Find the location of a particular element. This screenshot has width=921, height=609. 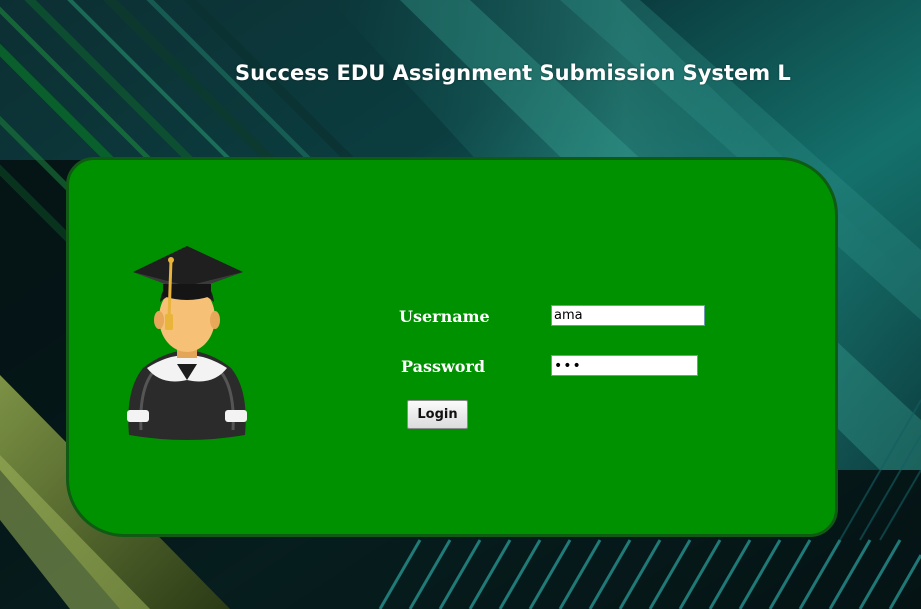

password-label: Password is located at coordinates (443, 366).